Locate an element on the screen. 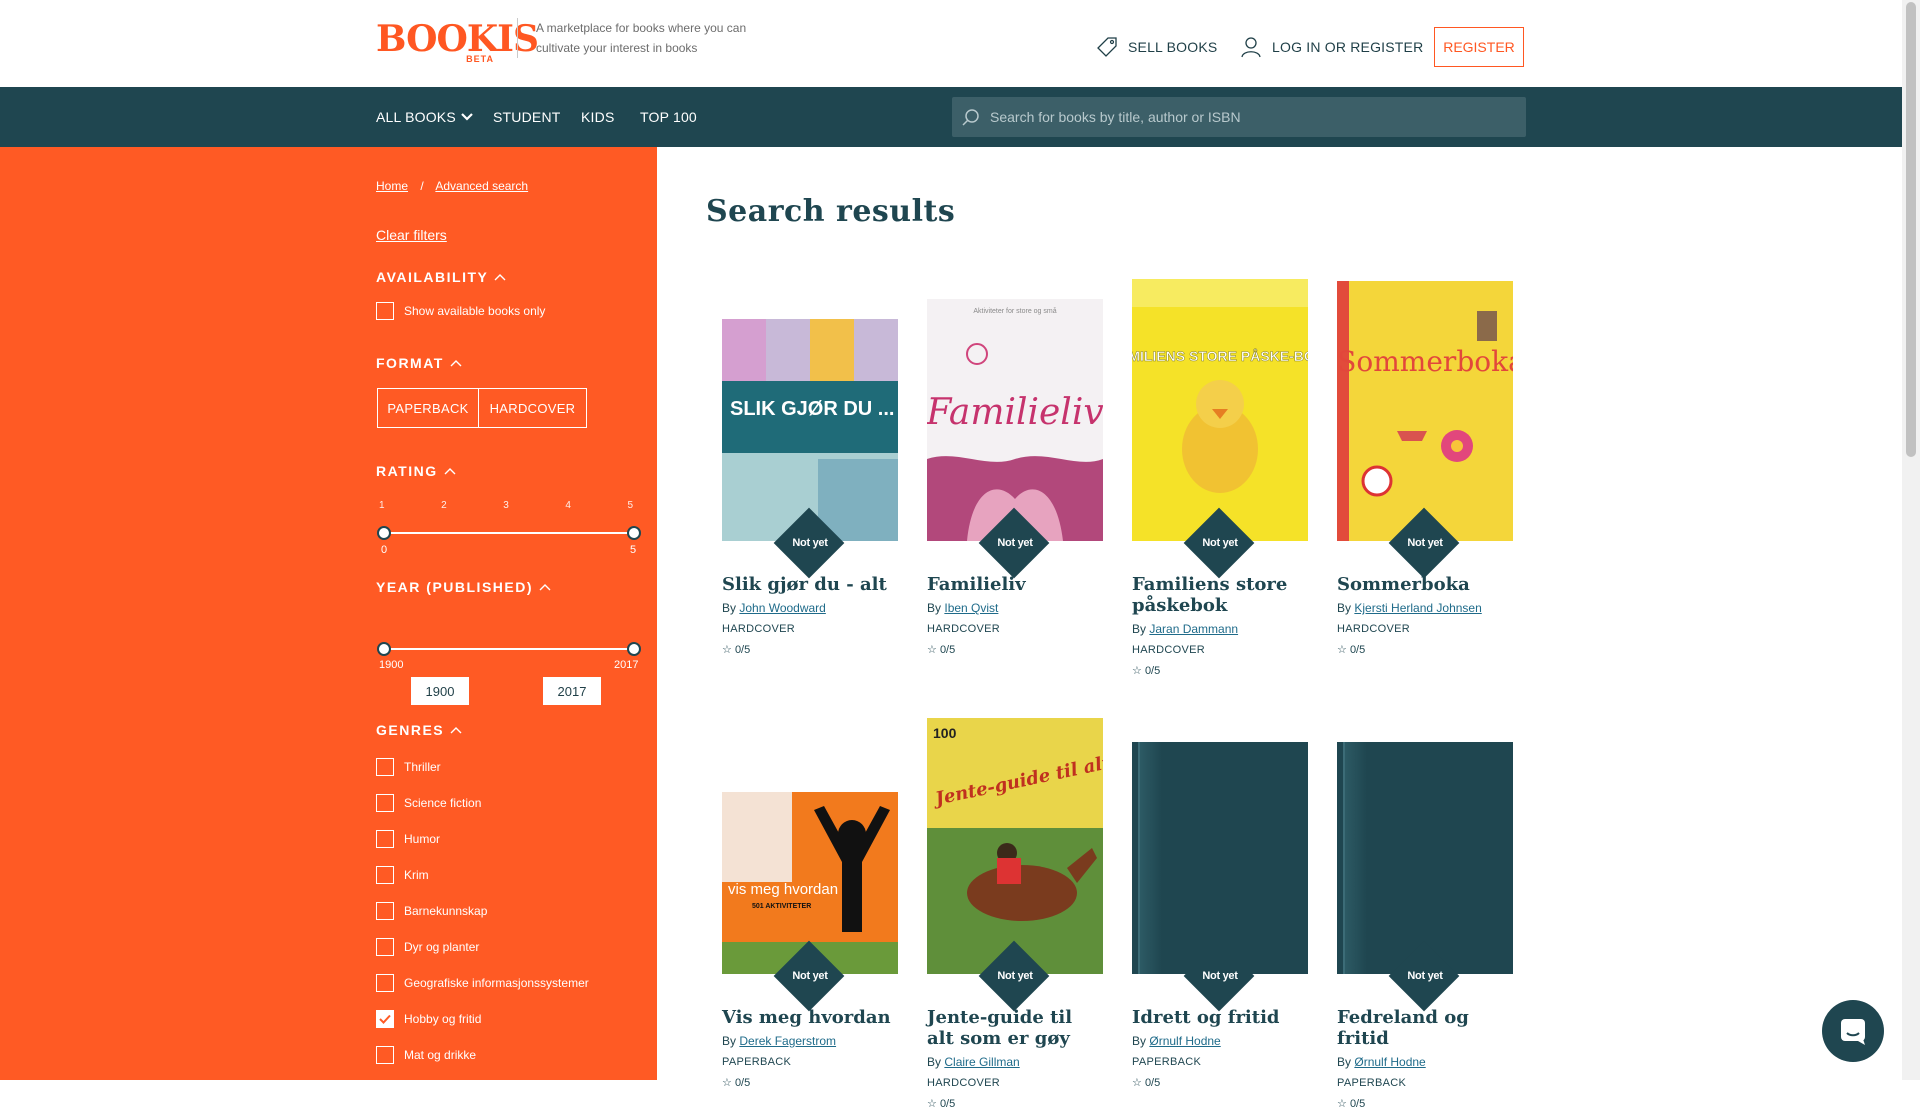 The image size is (1920, 1110). main-nav: ALL BOOKS STUDENT KIDS TOP 100 is located at coordinates (951, 117).